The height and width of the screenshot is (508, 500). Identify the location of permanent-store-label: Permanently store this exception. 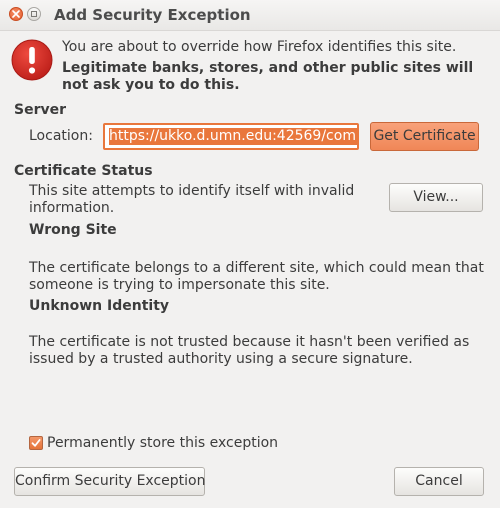
(162, 443).